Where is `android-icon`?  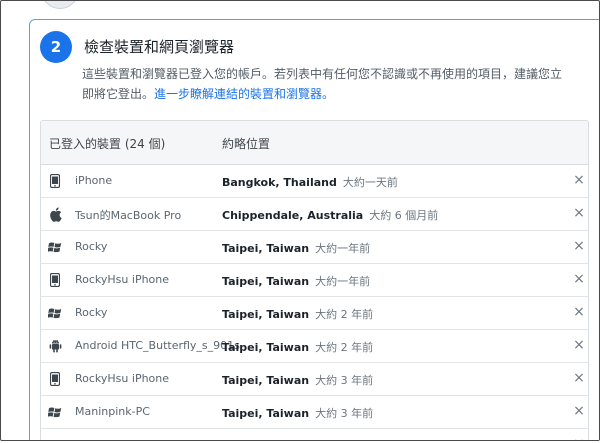 android-icon is located at coordinates (55, 346).